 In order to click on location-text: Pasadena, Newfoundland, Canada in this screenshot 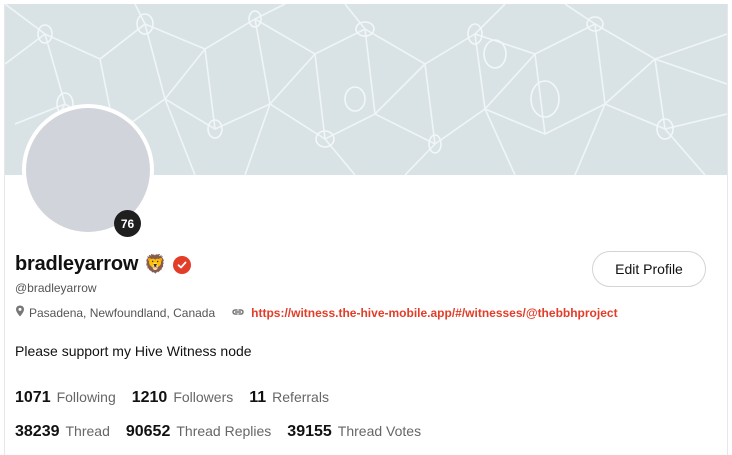, I will do `click(122, 312)`.